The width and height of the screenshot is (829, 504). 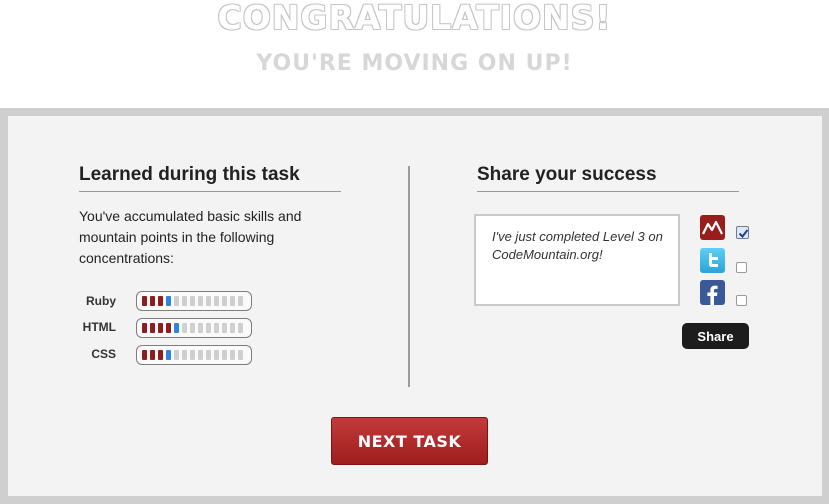 I want to click on column-divider, so click(x=409, y=276).